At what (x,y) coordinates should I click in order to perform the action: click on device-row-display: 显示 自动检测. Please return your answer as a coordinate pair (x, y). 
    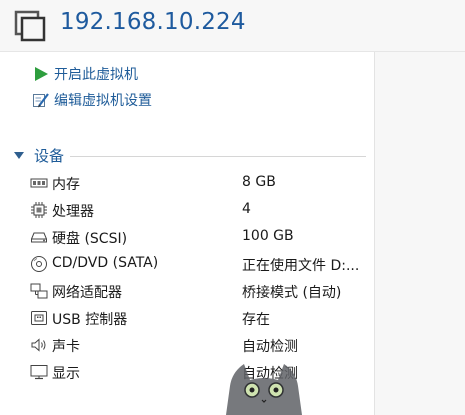
    Looking at the image, I should click on (199, 372).